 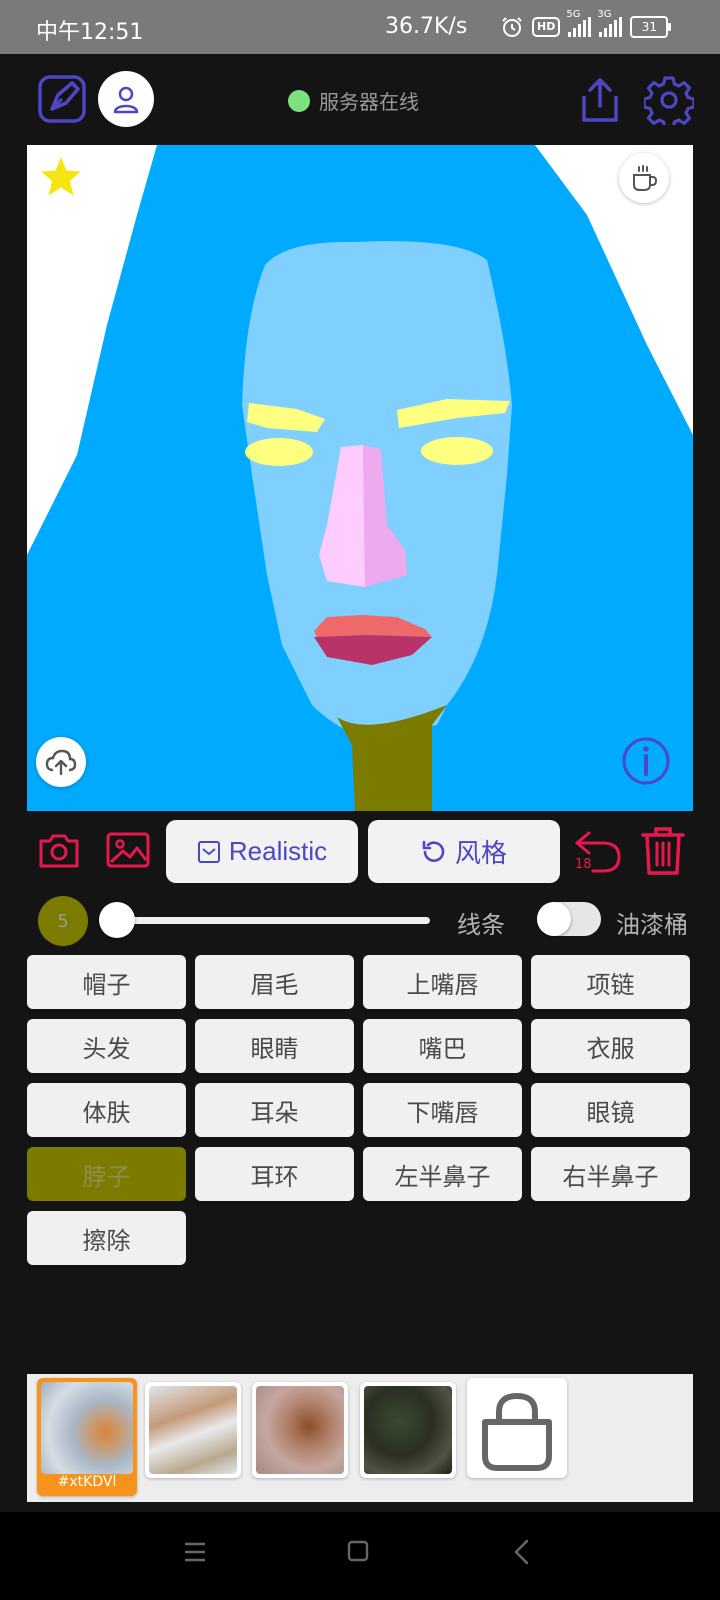 What do you see at coordinates (610, 23) in the screenshot?
I see `signal-3g-icon: 3G` at bounding box center [610, 23].